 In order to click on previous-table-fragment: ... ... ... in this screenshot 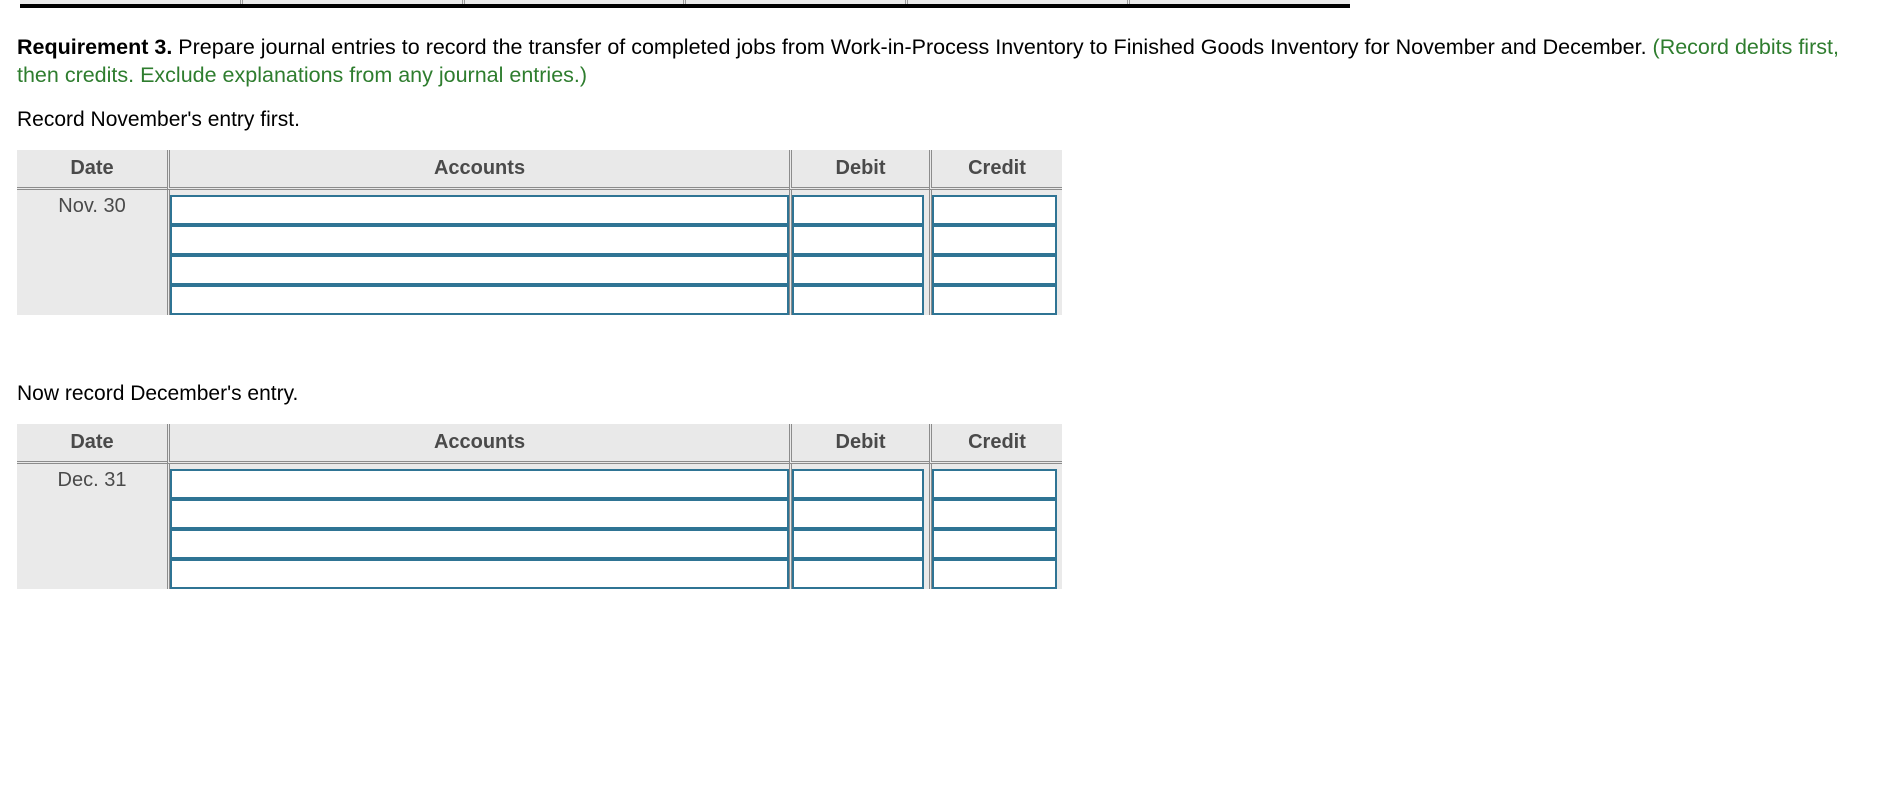, I will do `click(685, 7)`.